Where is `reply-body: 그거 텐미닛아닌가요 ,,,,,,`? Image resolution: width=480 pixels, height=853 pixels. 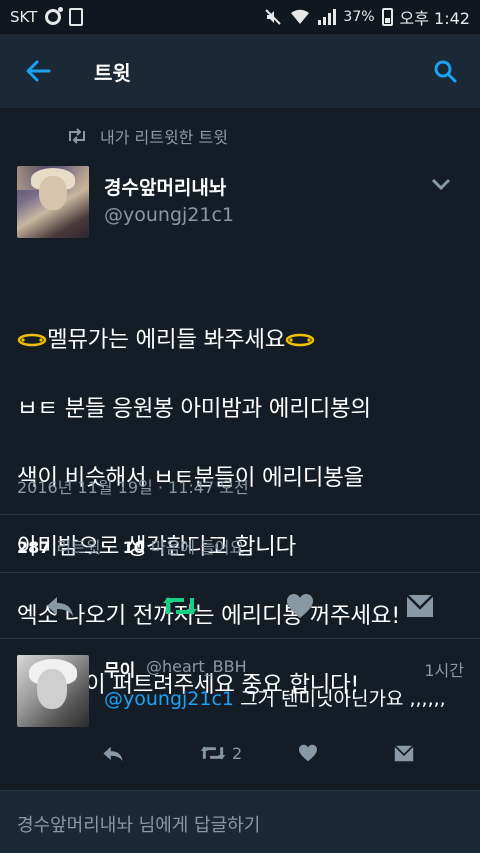
reply-body: 그거 텐미닛아닌가요 ,,,,,, is located at coordinates (343, 699).